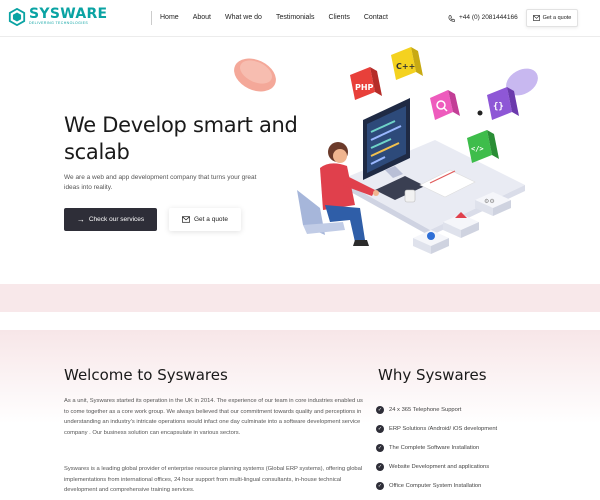  Describe the element at coordinates (376, 18) in the screenshot. I see `nav-contact: Contact` at that location.